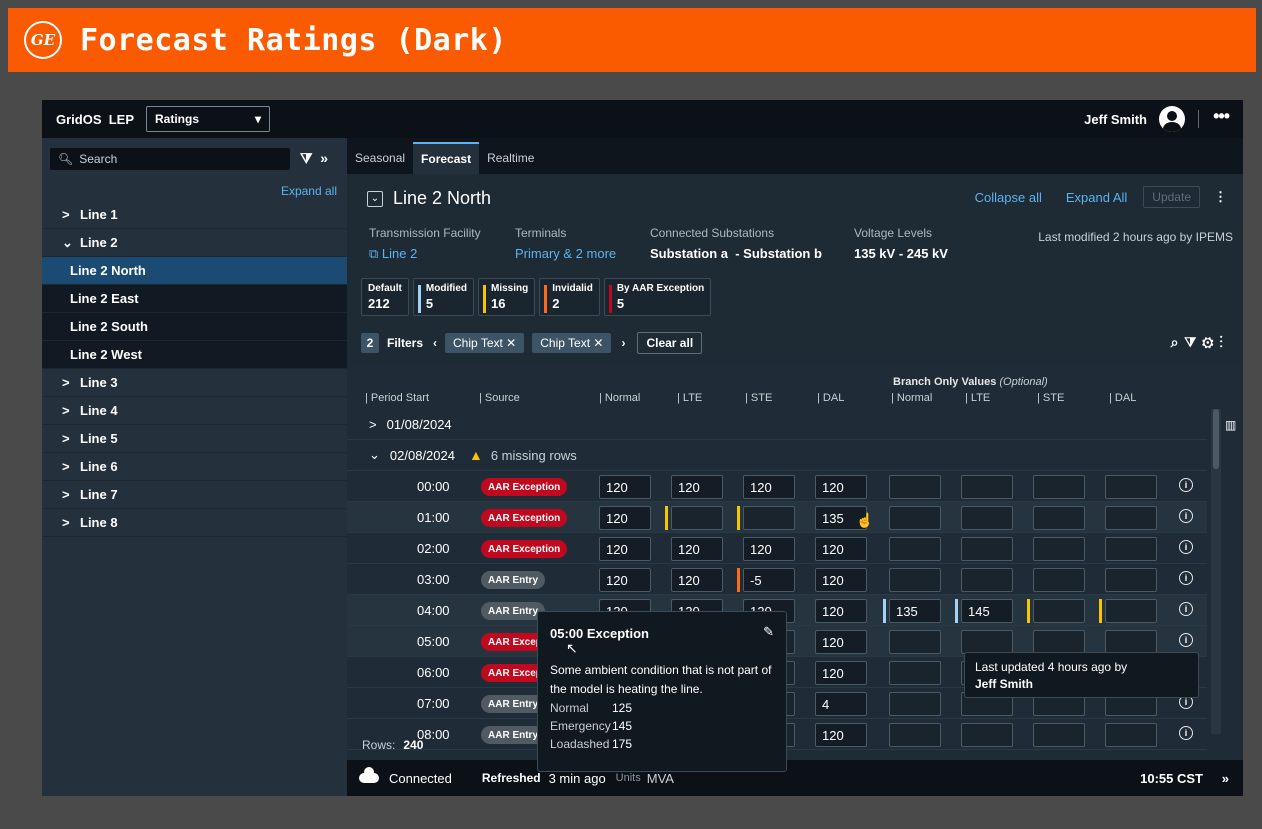 This screenshot has width=1262, height=829. I want to click on summary-chip: By AAR Exception 5, so click(657, 297).